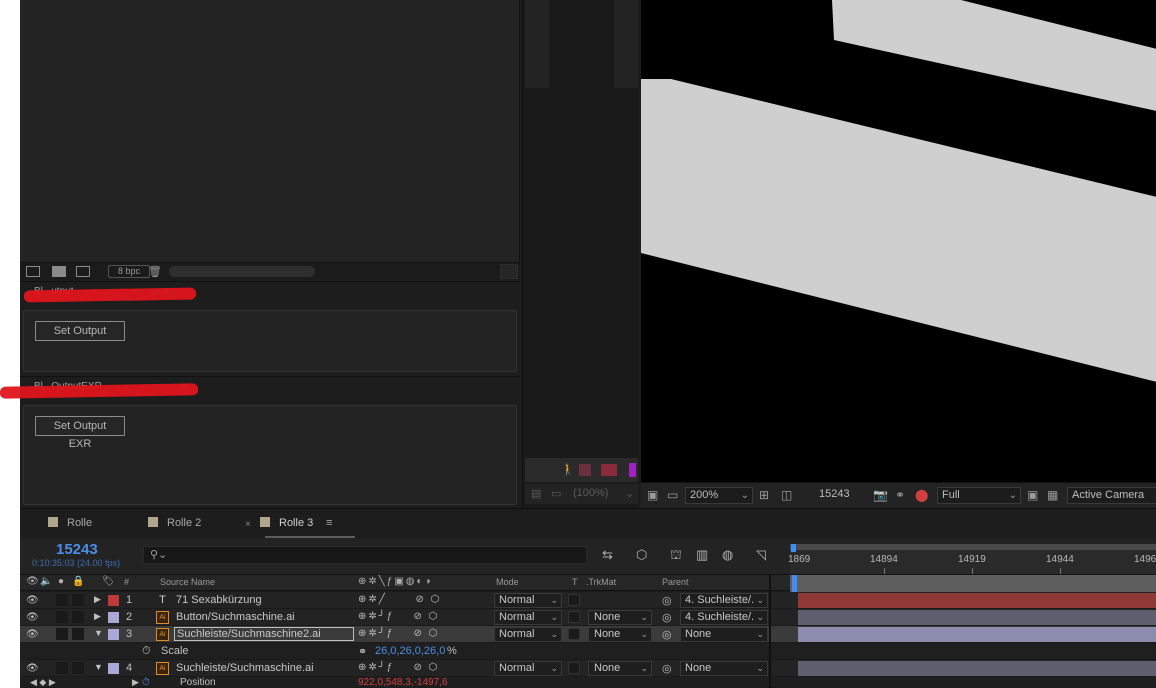 The height and width of the screenshot is (688, 1156). Describe the element at coordinates (727, 555) in the screenshot. I see `motion-blur-icon: ◍` at that location.